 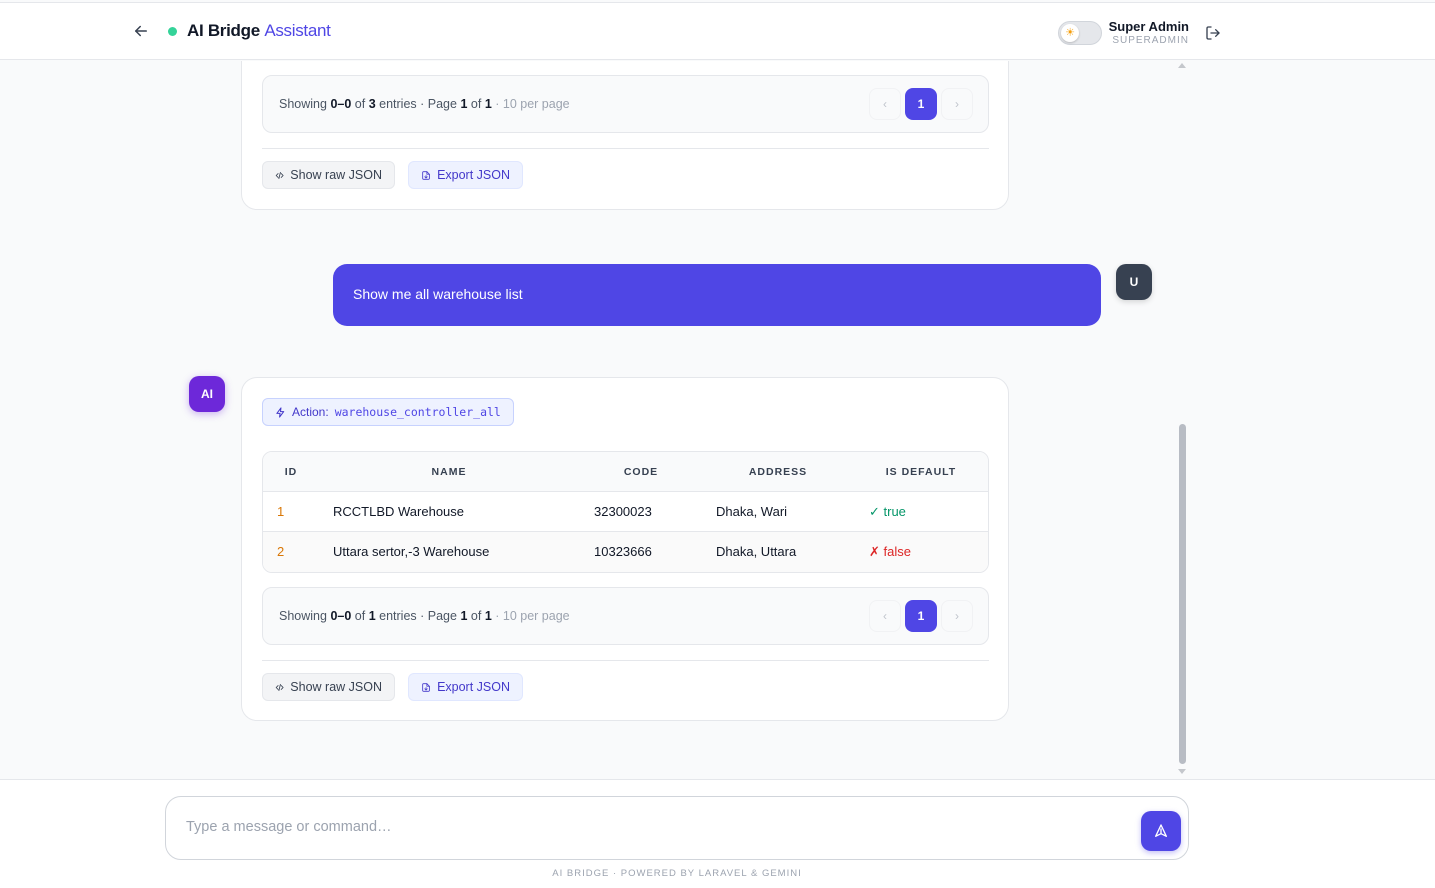 What do you see at coordinates (449, 472) in the screenshot?
I see `column-header-name: NAME` at bounding box center [449, 472].